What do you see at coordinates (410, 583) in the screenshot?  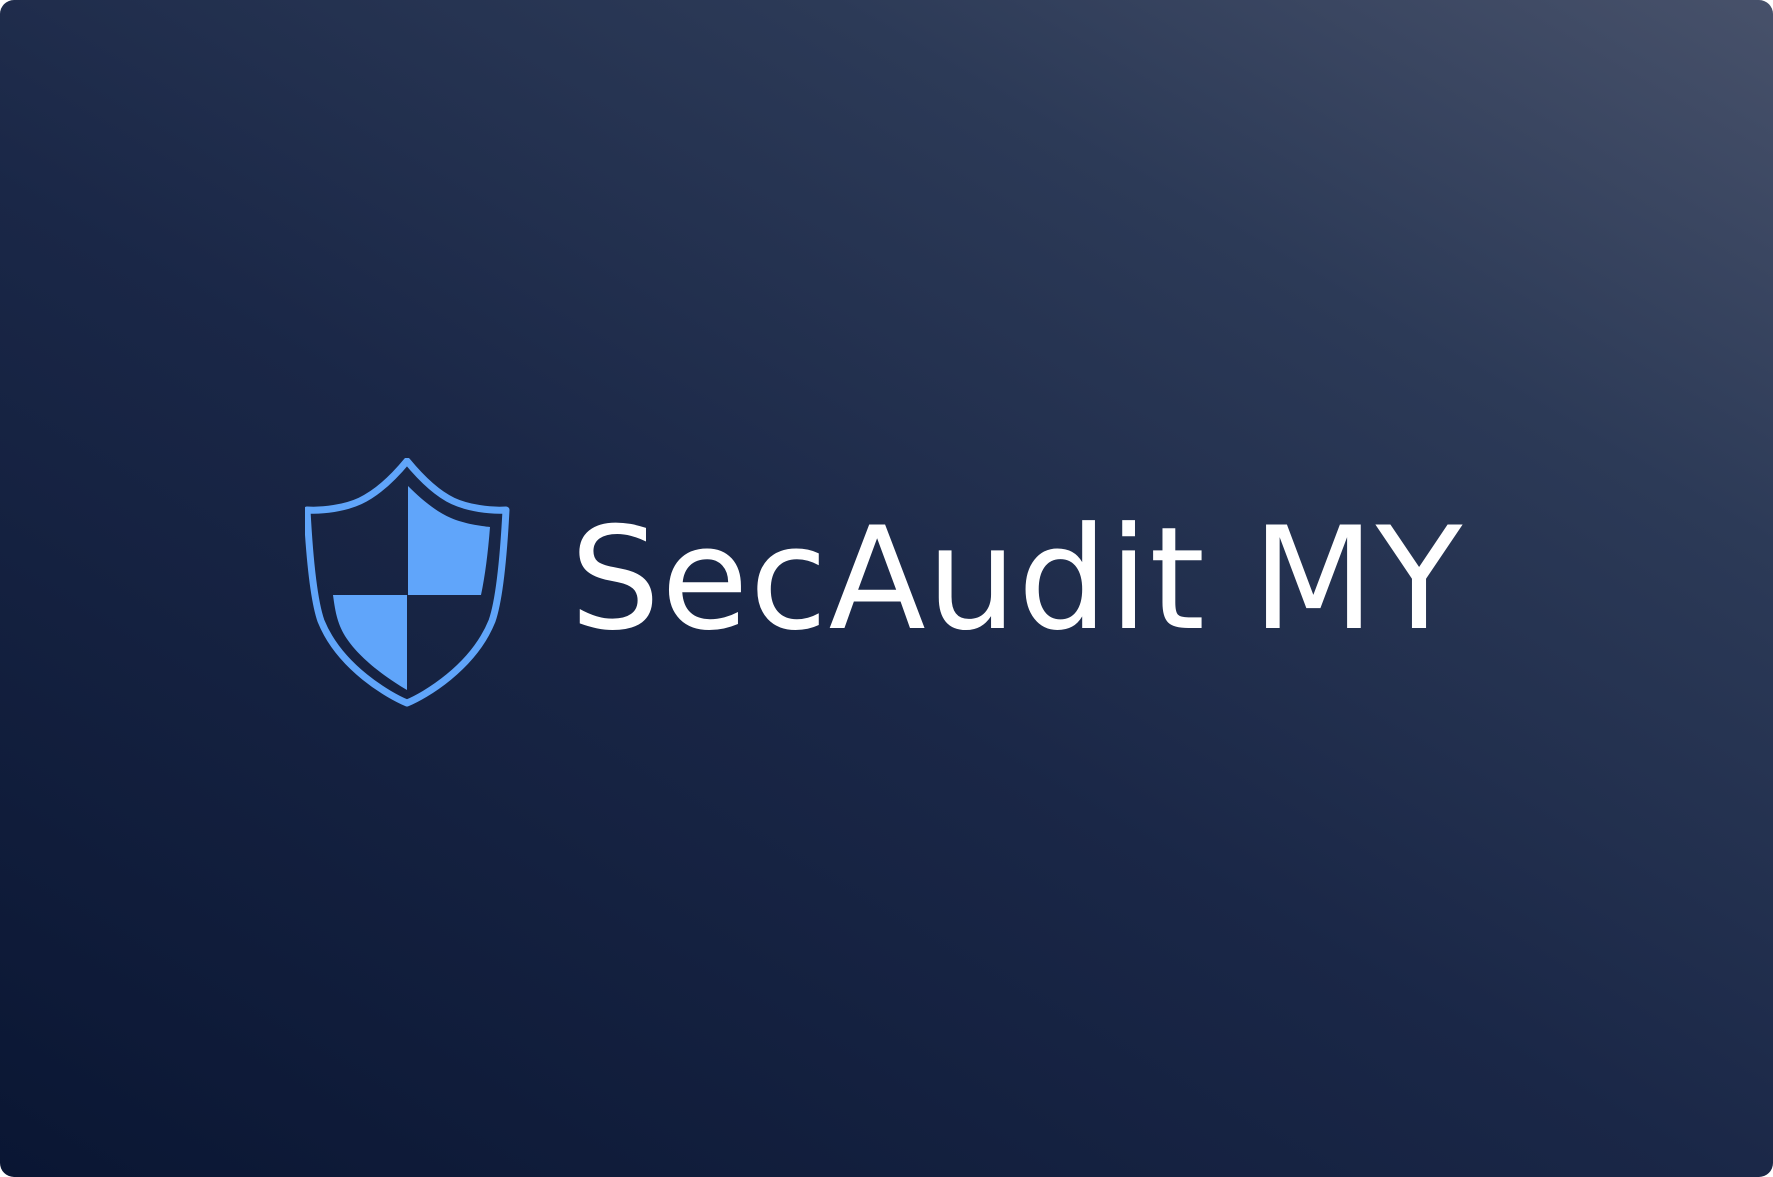 I see `shield-icon` at bounding box center [410, 583].